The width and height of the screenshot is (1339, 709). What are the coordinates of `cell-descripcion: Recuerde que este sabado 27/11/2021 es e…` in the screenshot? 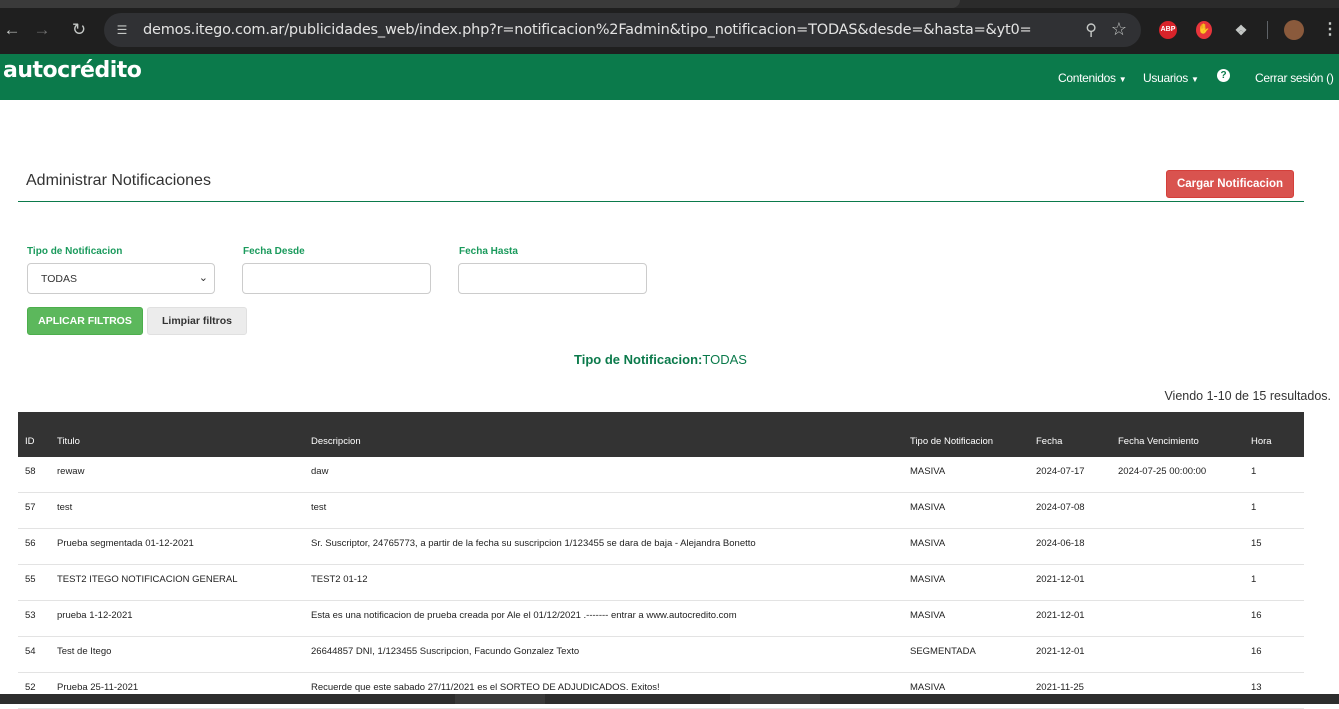 It's located at (485, 687).